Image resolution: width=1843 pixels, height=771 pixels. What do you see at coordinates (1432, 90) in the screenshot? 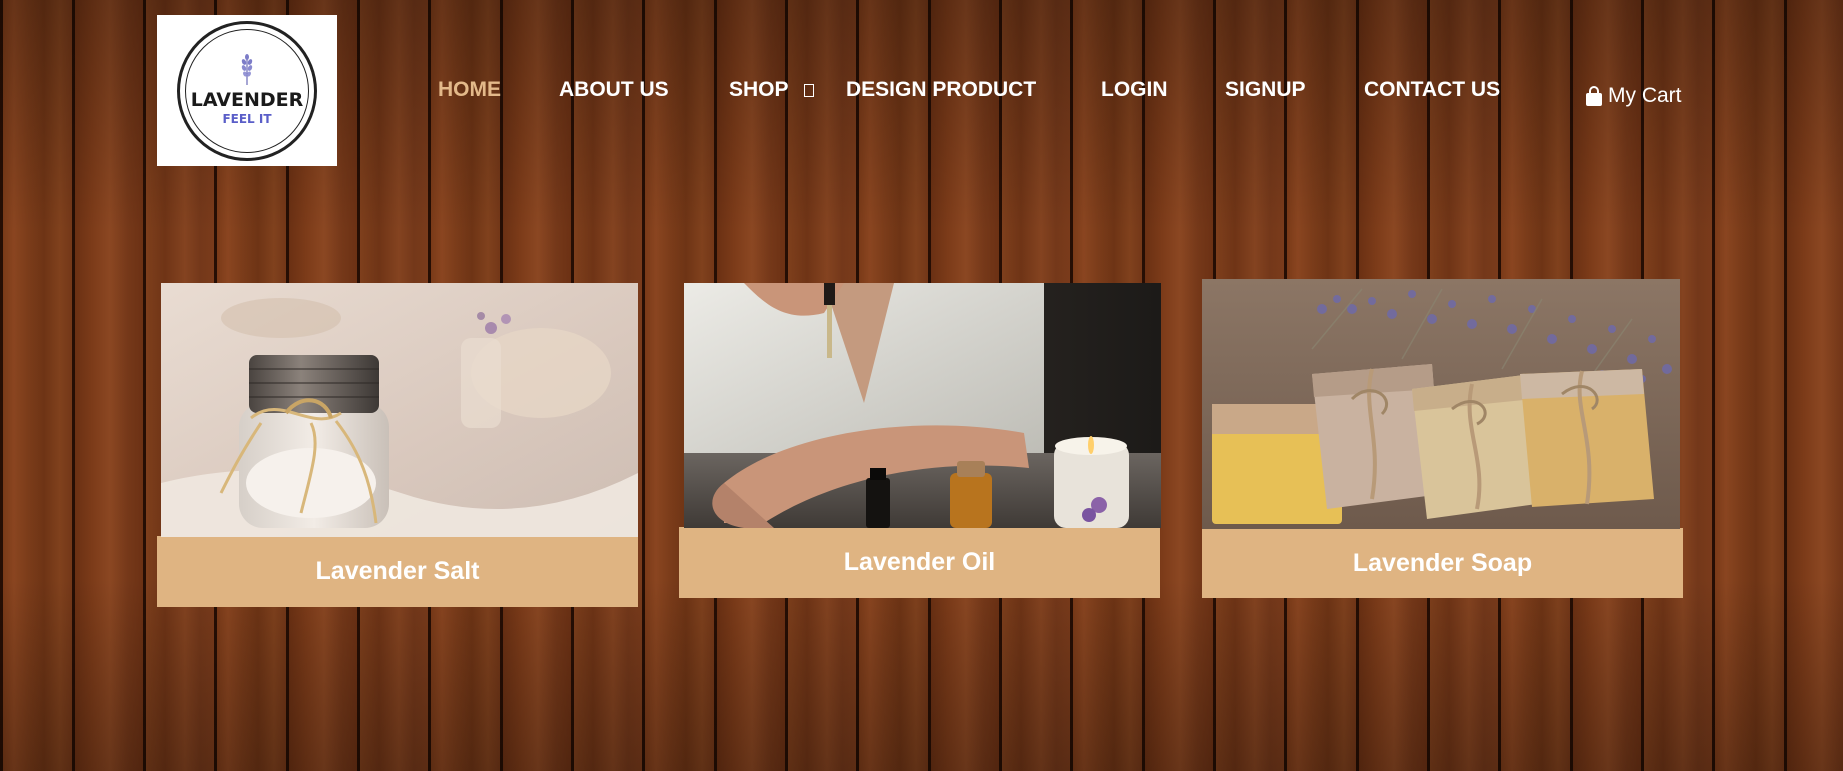
I see `nav-contact-us: CONTACT US` at bounding box center [1432, 90].